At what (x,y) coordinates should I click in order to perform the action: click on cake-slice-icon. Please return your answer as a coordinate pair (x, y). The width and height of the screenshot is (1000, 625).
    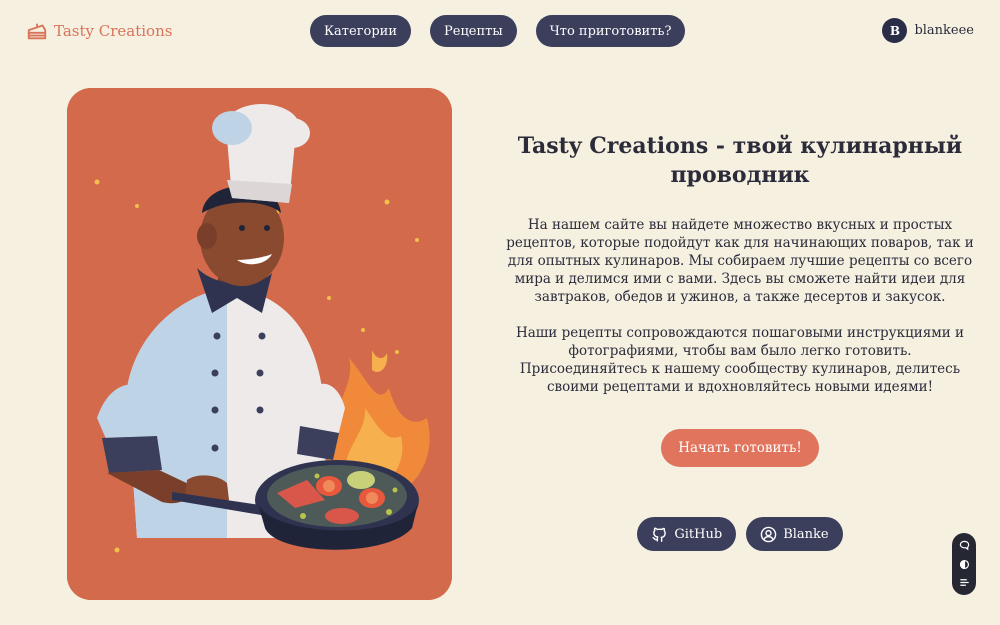
    Looking at the image, I should click on (37, 31).